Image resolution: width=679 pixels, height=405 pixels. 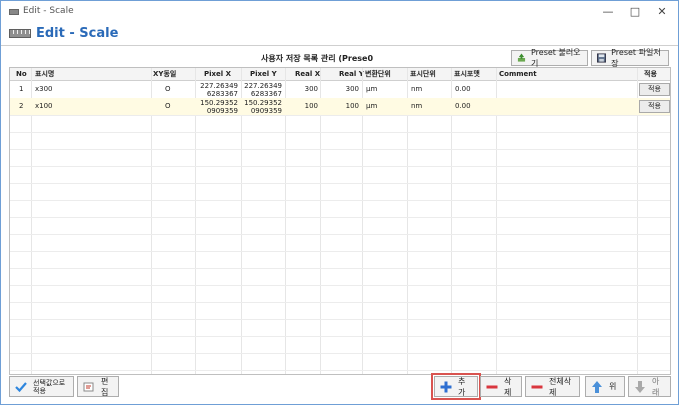 I want to click on col-pixel-y: Pixel Y, so click(x=263, y=74).